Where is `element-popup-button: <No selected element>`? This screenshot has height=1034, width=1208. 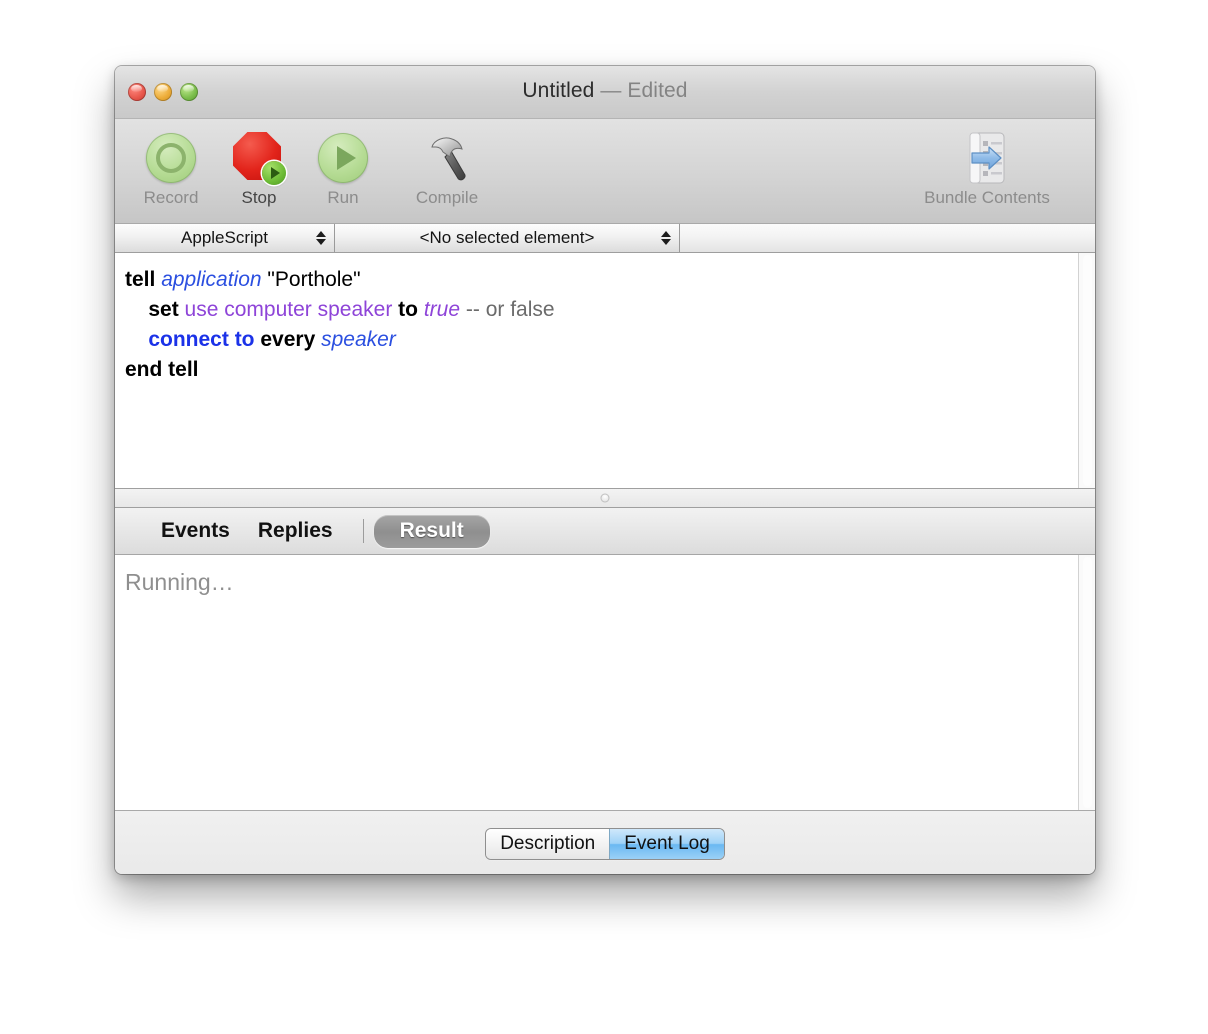
element-popup-button: <No selected element> is located at coordinates (507, 238).